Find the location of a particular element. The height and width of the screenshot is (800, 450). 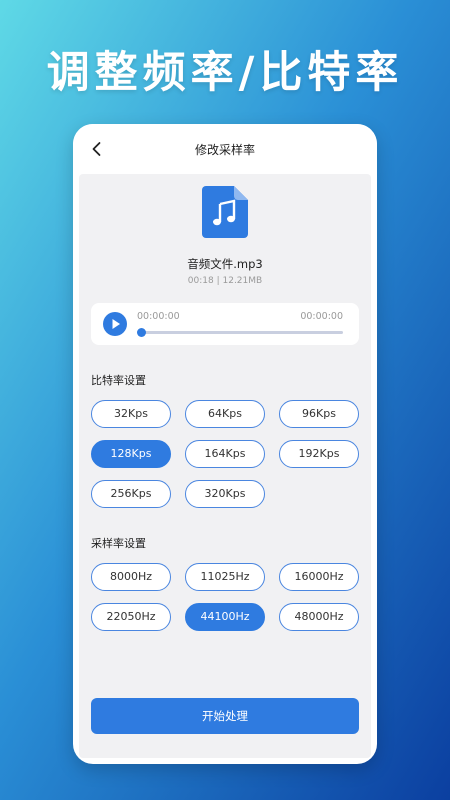

page-title: 修改采样率 is located at coordinates (224, 150).